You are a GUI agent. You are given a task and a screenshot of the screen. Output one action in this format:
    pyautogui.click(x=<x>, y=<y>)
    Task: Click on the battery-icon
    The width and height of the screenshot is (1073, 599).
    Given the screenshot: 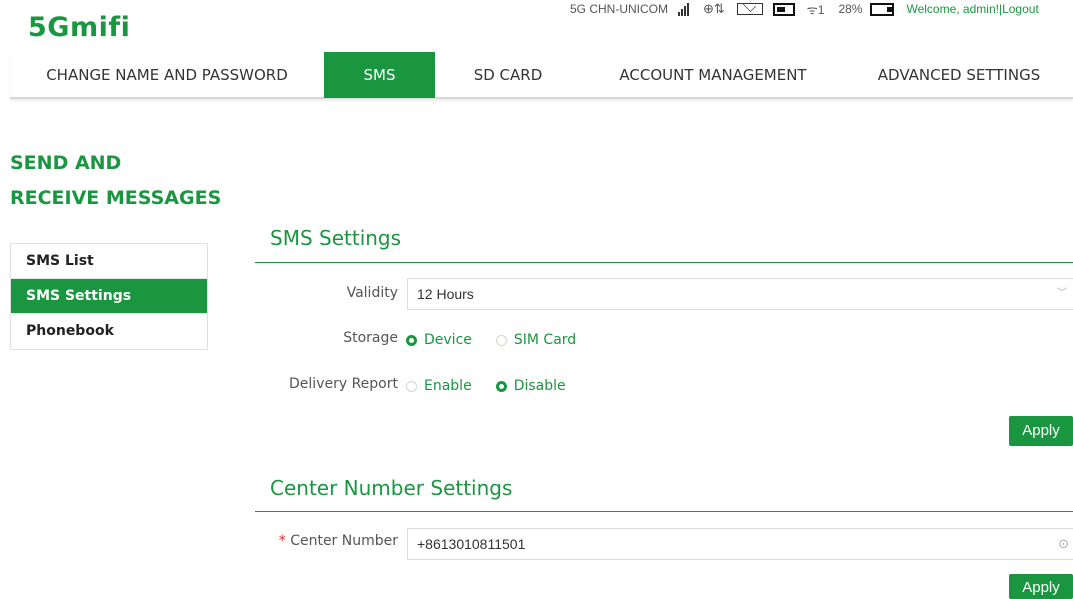 What is the action you would take?
    pyautogui.click(x=882, y=9)
    